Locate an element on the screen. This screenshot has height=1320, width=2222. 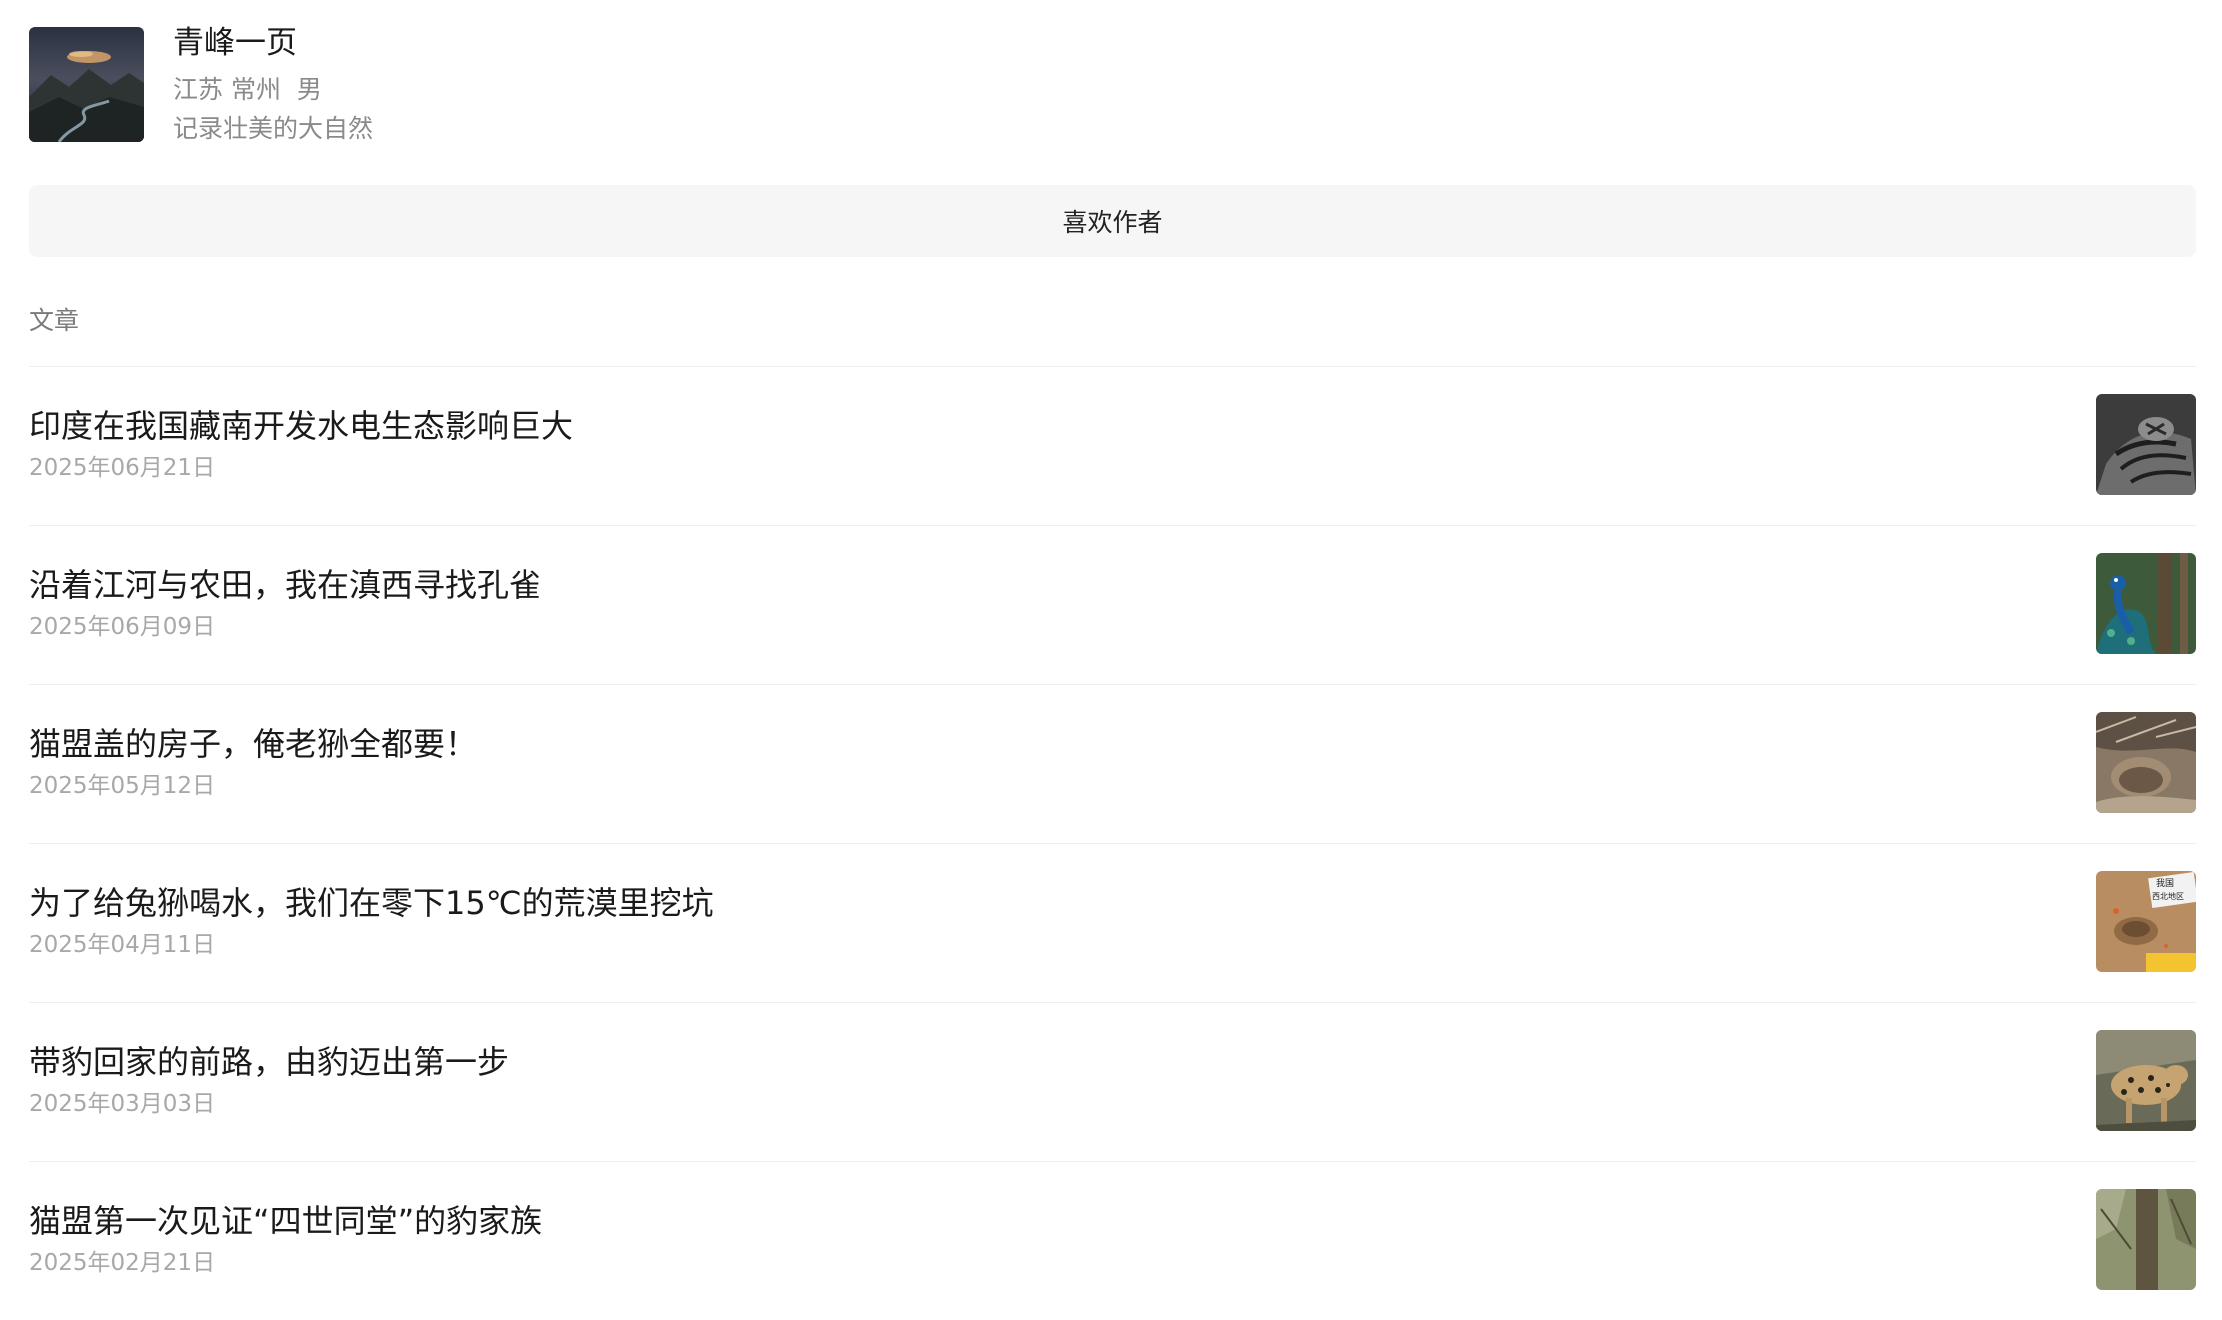
article-title: 印度在我国藏南开发水电生态影响巨大 is located at coordinates (301, 426).